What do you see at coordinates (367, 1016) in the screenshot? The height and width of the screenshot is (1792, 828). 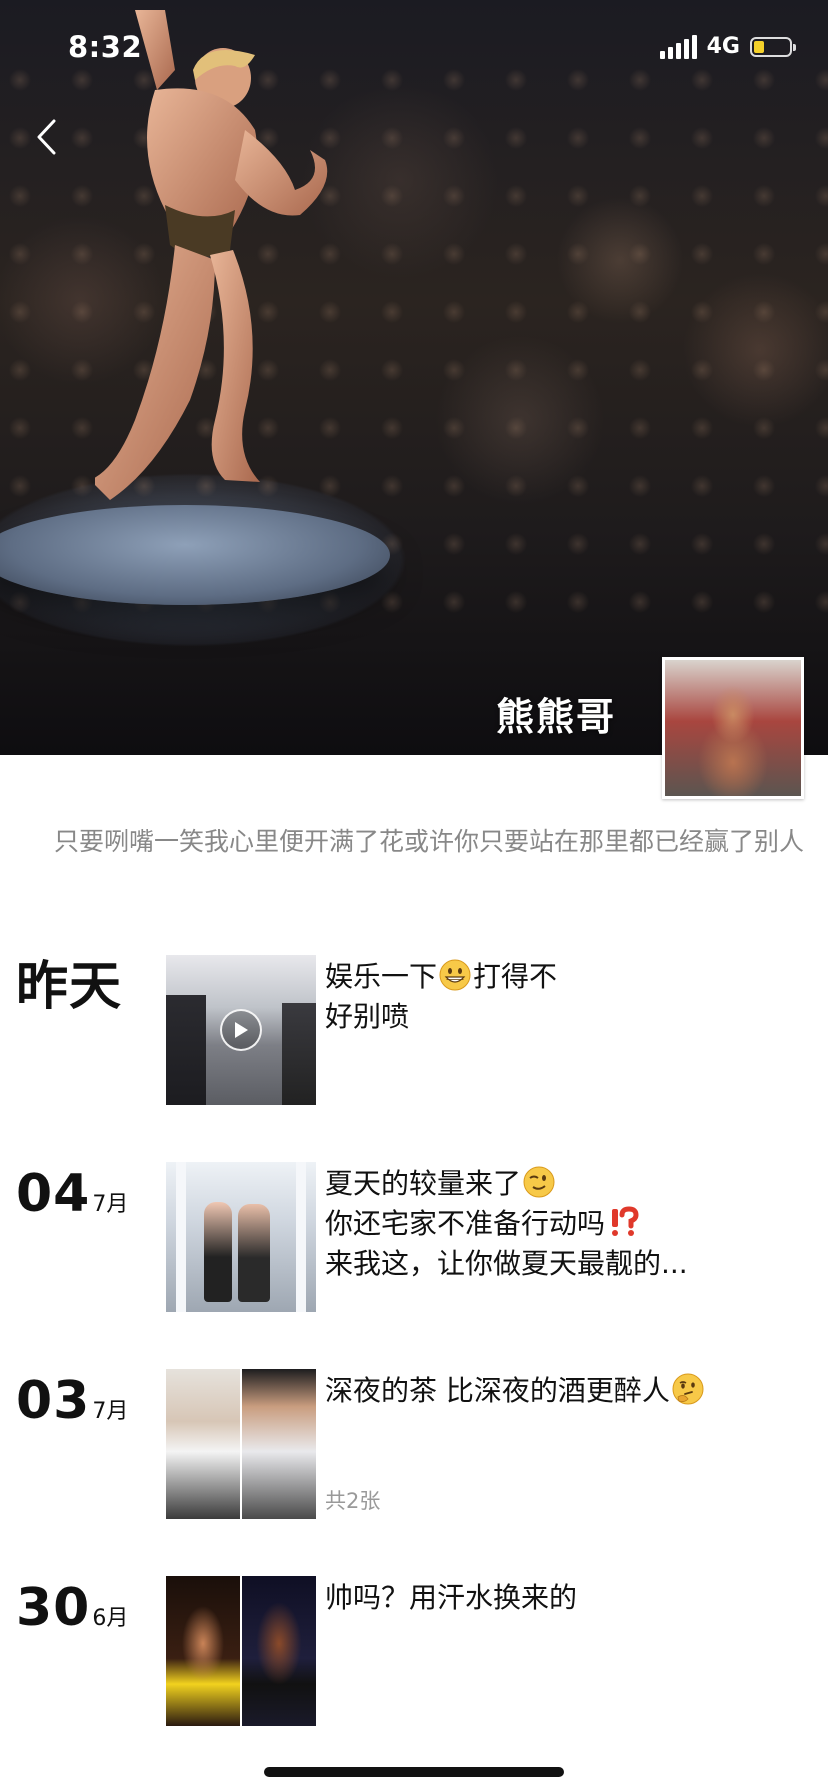 I see `feed-text-line: 好别喷` at bounding box center [367, 1016].